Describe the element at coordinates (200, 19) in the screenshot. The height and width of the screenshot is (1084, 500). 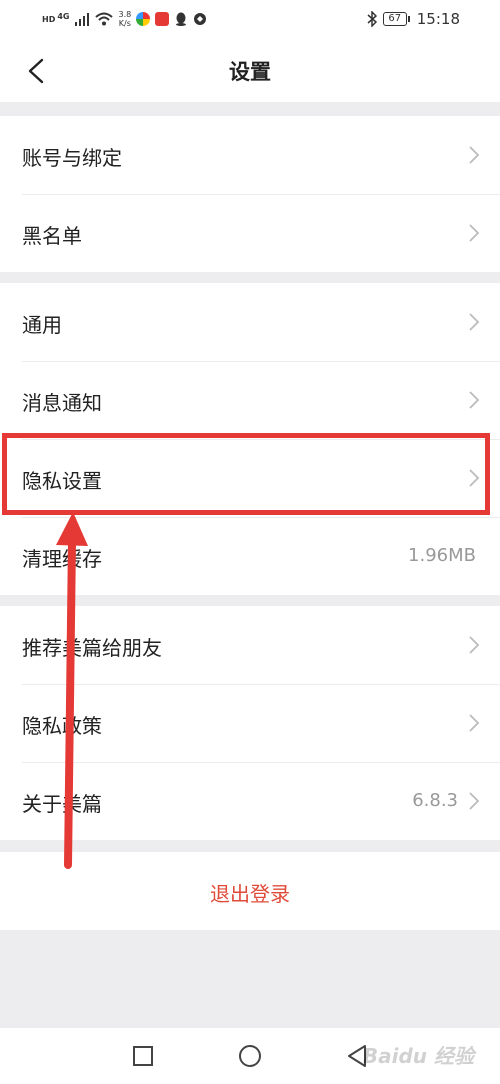
I see `sync-icon` at that location.